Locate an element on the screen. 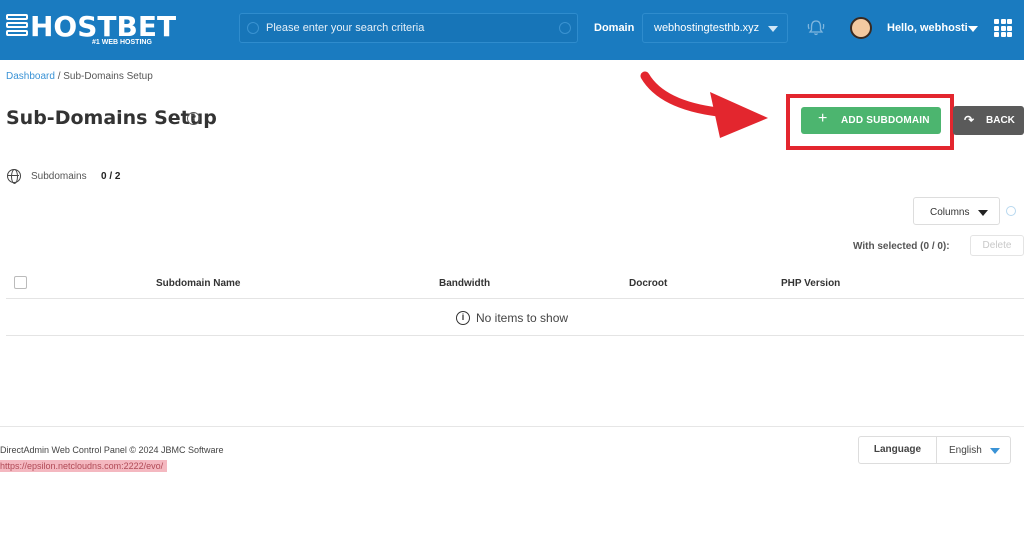 The height and width of the screenshot is (536, 1024). globe-icon is located at coordinates (14, 176).